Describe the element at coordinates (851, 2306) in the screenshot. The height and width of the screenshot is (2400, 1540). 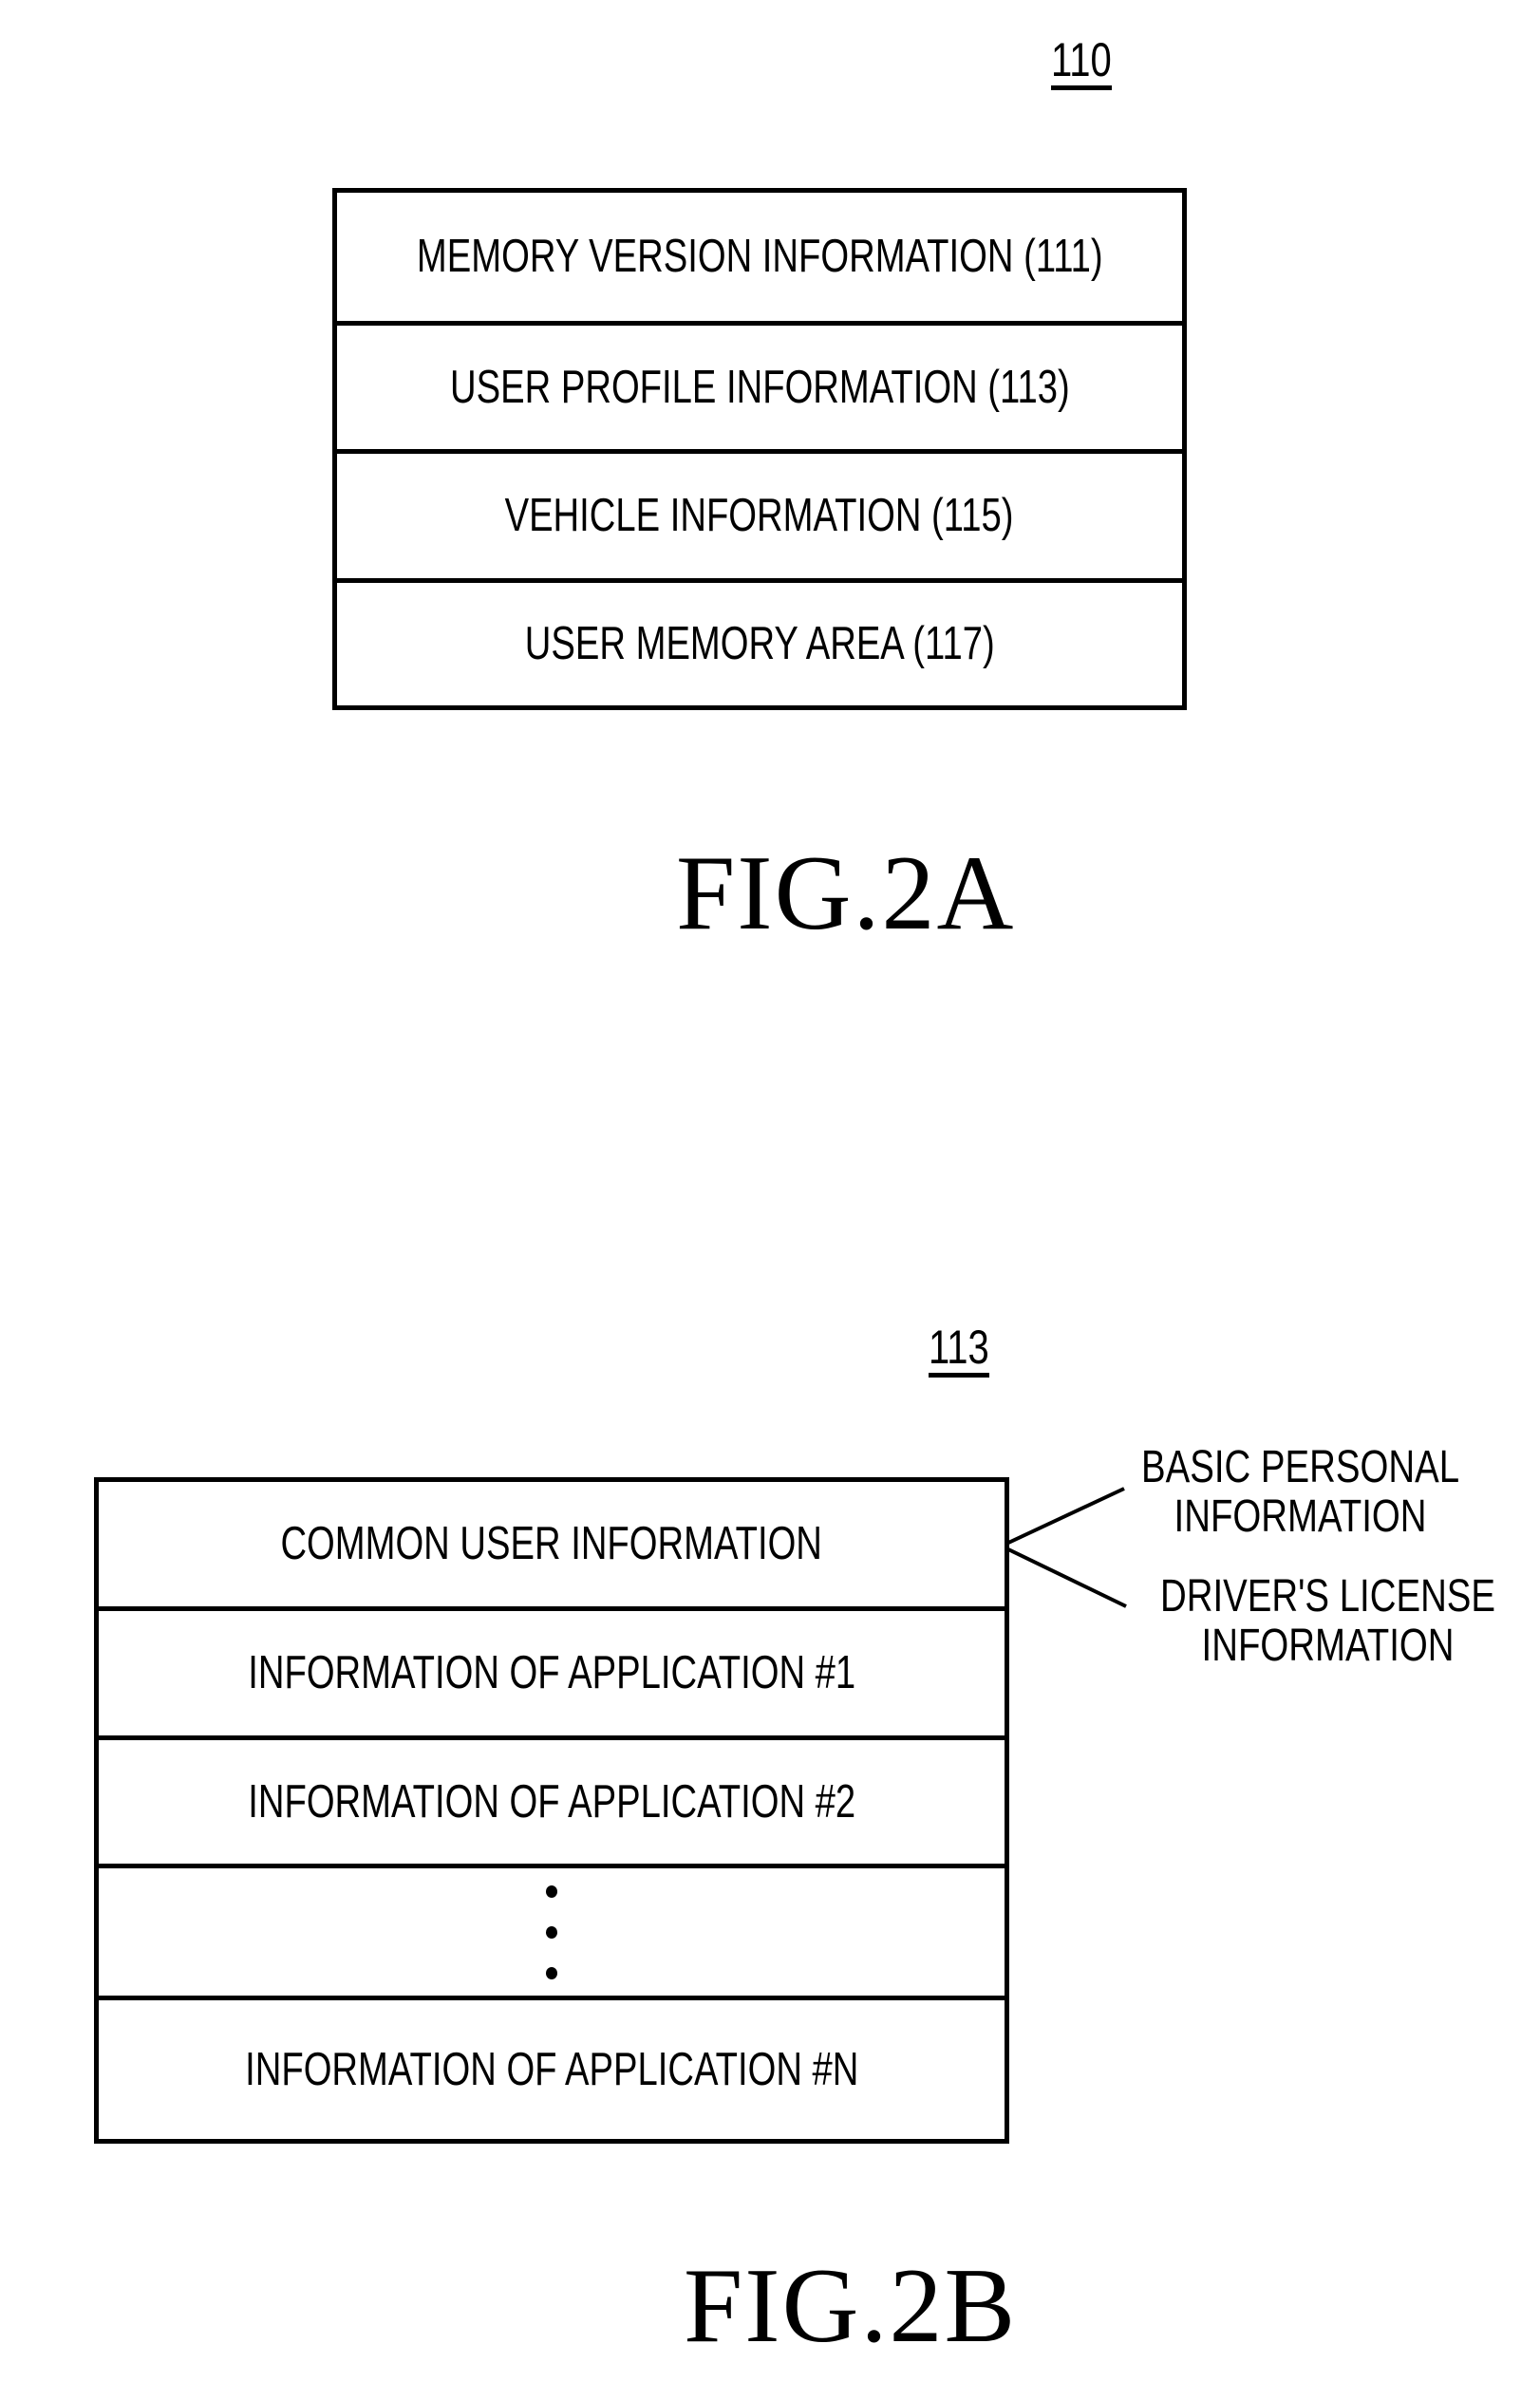
I see `figure-title-2b: FIG.2B` at that location.